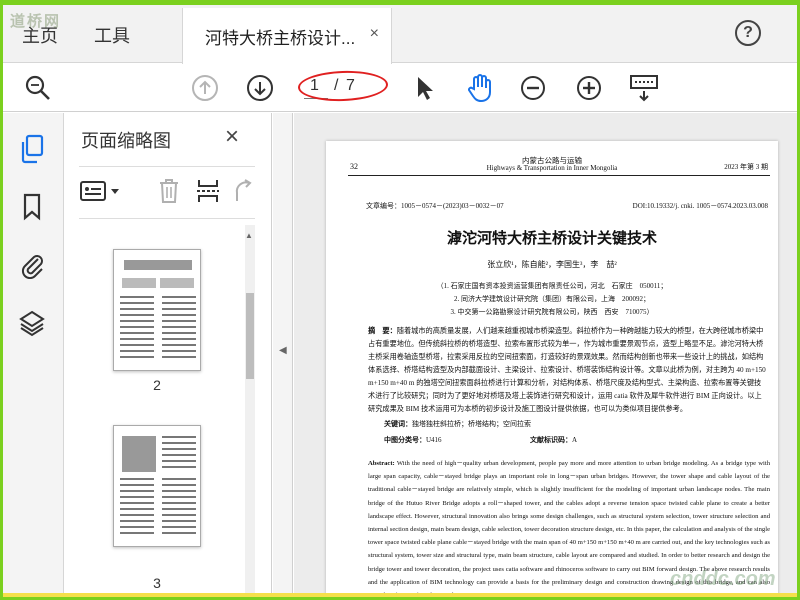 This screenshot has width=800, height=600. What do you see at coordinates (205, 88) in the screenshot?
I see `page-up-icon` at bounding box center [205, 88].